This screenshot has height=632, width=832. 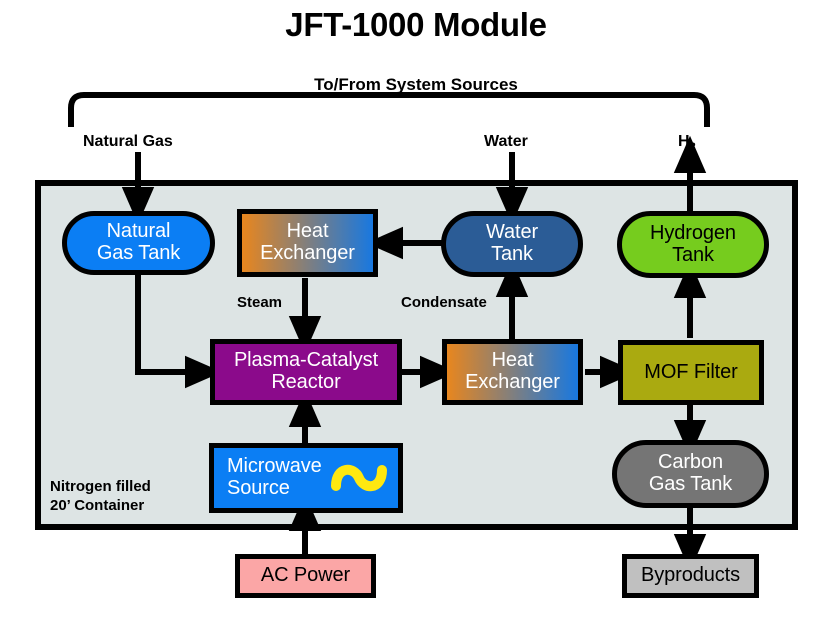 I want to click on io-label-hydrogen-symbol: H, so click(x=684, y=141).